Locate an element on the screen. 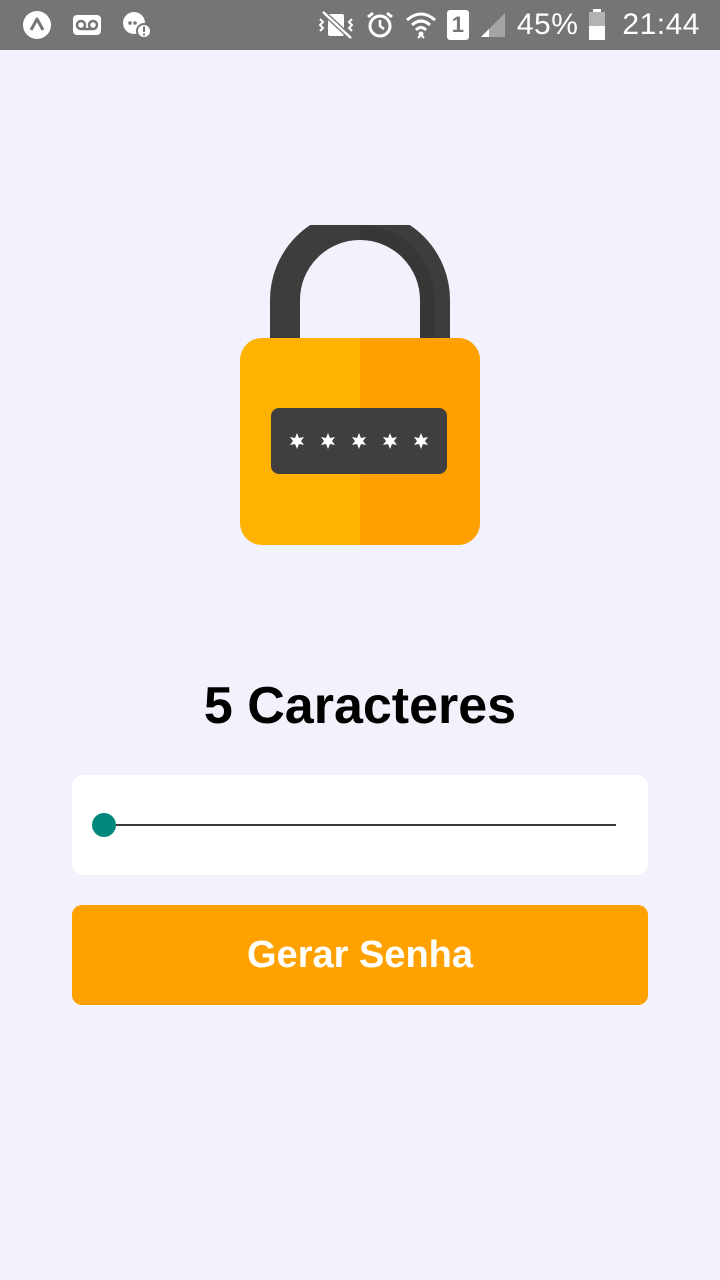 This screenshot has height=1280, width=720. generate-password-button-label: Gerar Senha is located at coordinates (360, 954).